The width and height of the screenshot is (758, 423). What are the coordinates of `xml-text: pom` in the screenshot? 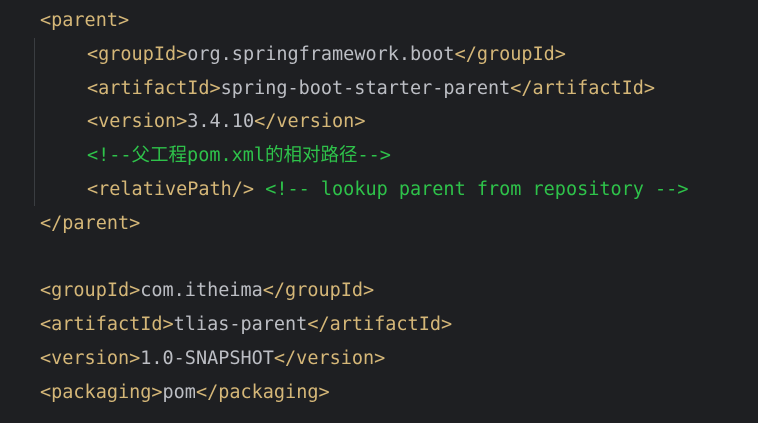 It's located at (179, 392).